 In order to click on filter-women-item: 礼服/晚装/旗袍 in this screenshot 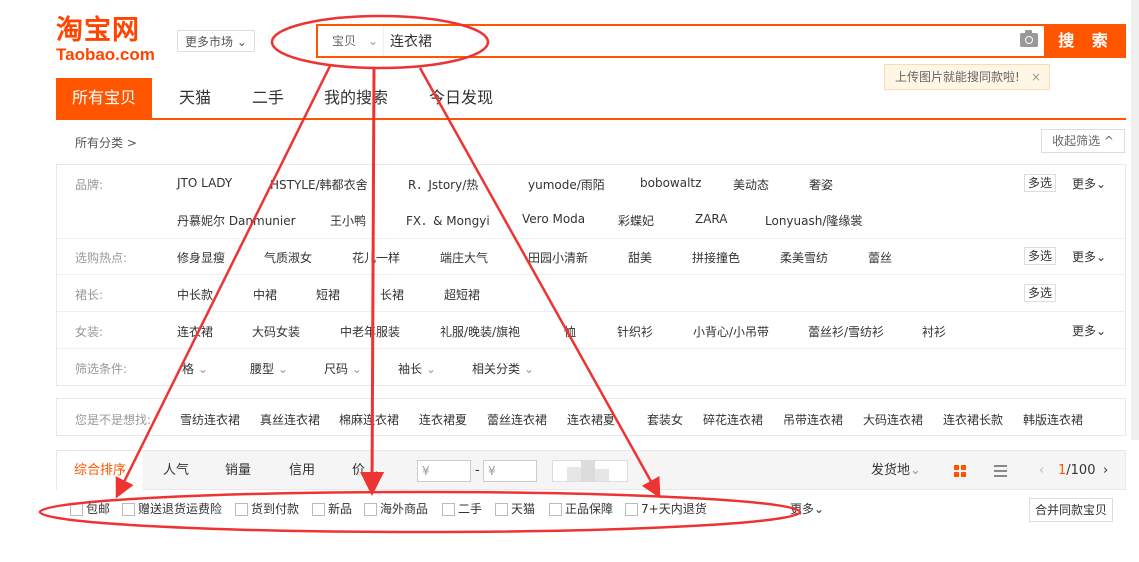, I will do `click(480, 331)`.